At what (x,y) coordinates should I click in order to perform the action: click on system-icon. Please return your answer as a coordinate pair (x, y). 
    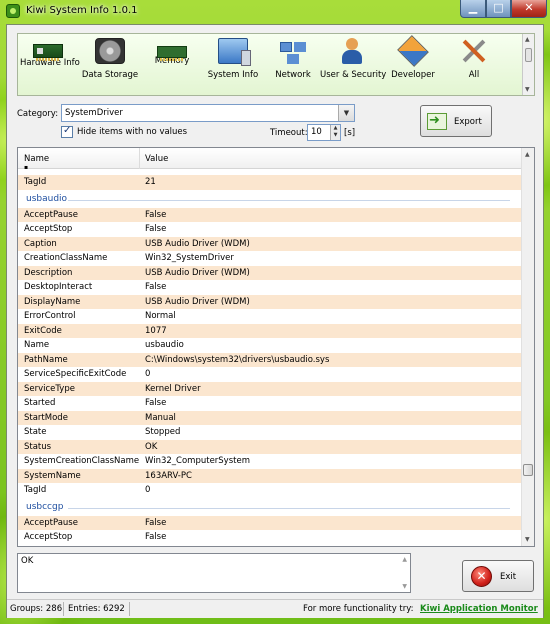
    Looking at the image, I should click on (234, 52).